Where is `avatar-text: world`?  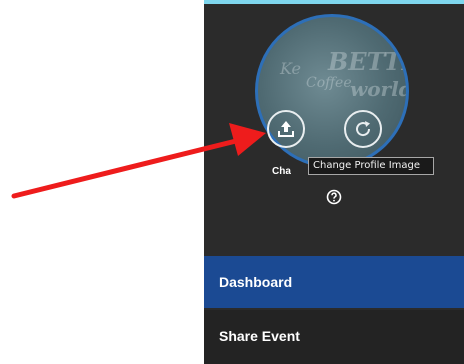 avatar-text: world is located at coordinates (379, 89).